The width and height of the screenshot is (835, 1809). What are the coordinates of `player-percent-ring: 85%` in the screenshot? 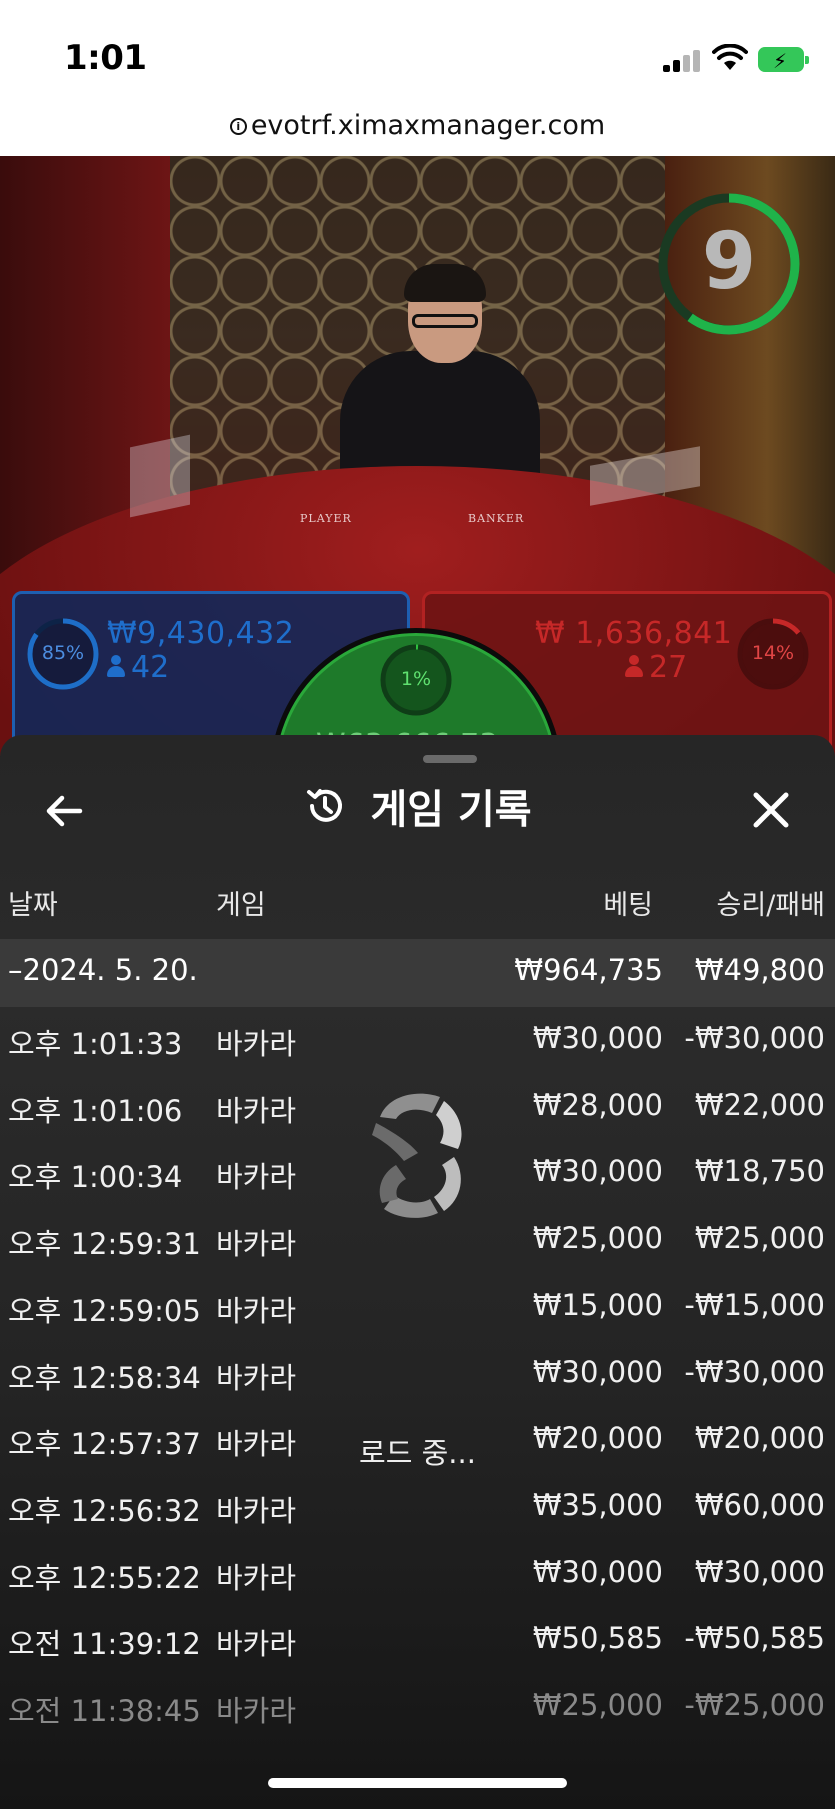 It's located at (63, 654).